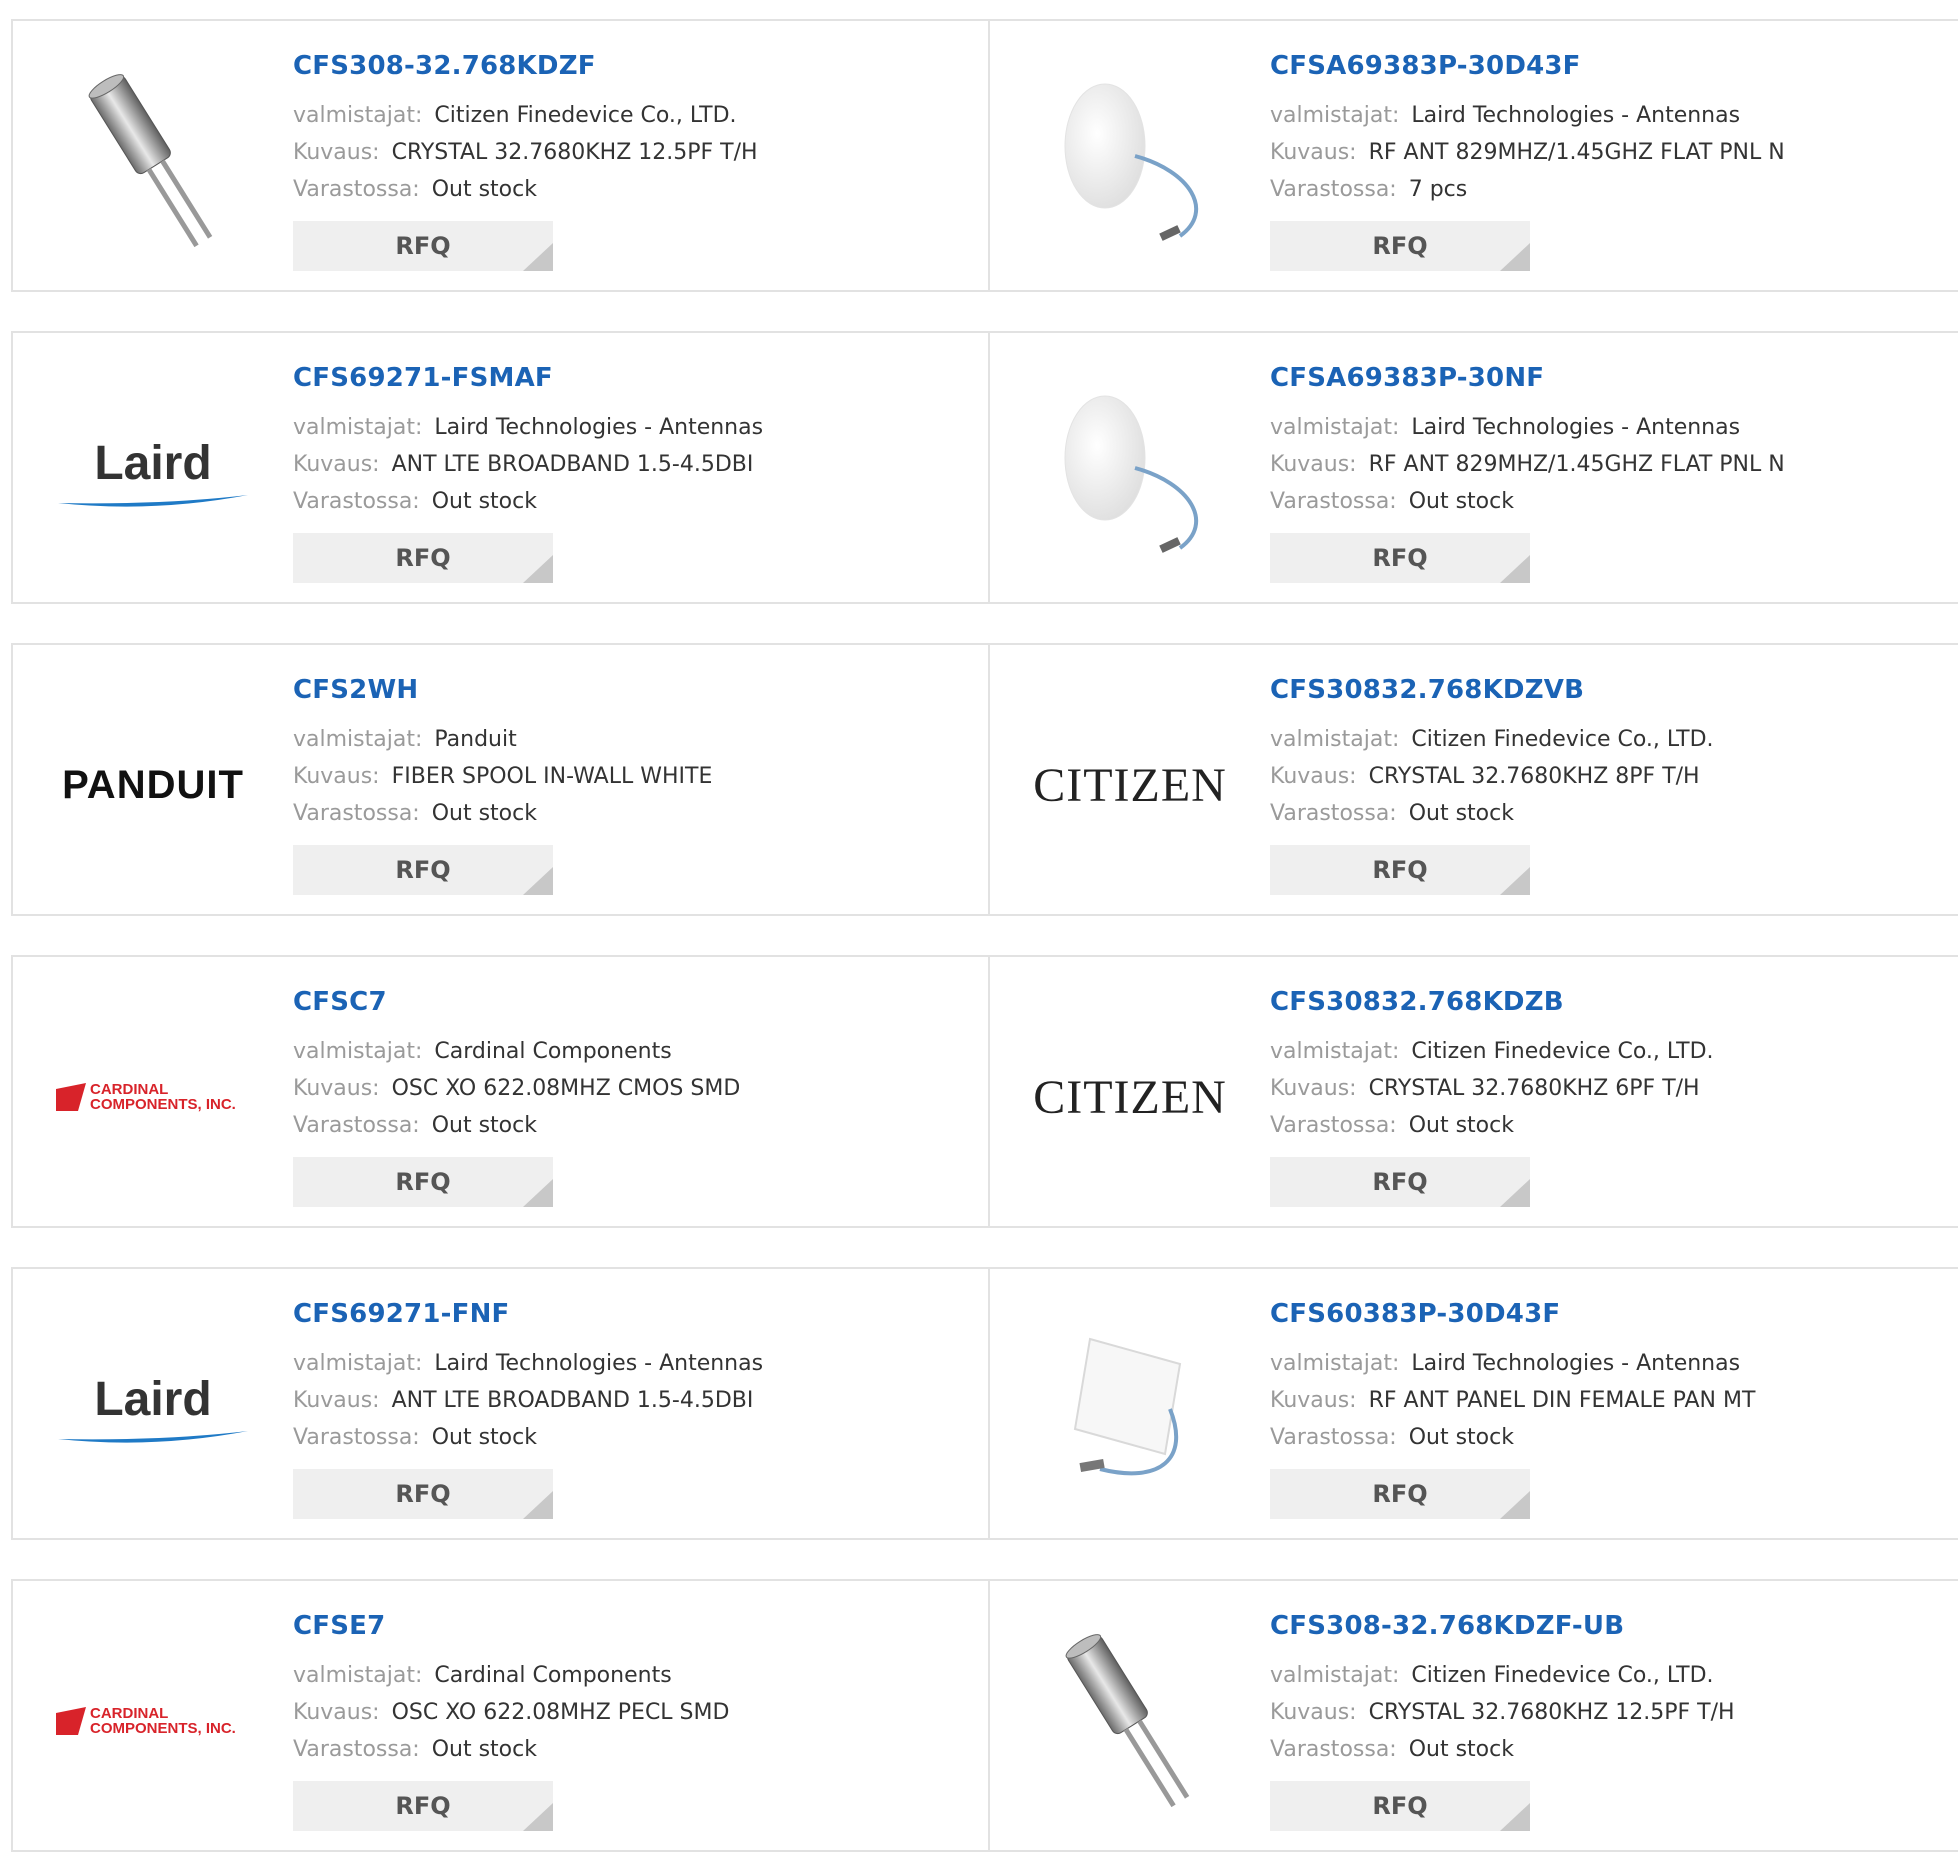  What do you see at coordinates (635, 1626) in the screenshot?
I see `part-number-link: CFSE7` at bounding box center [635, 1626].